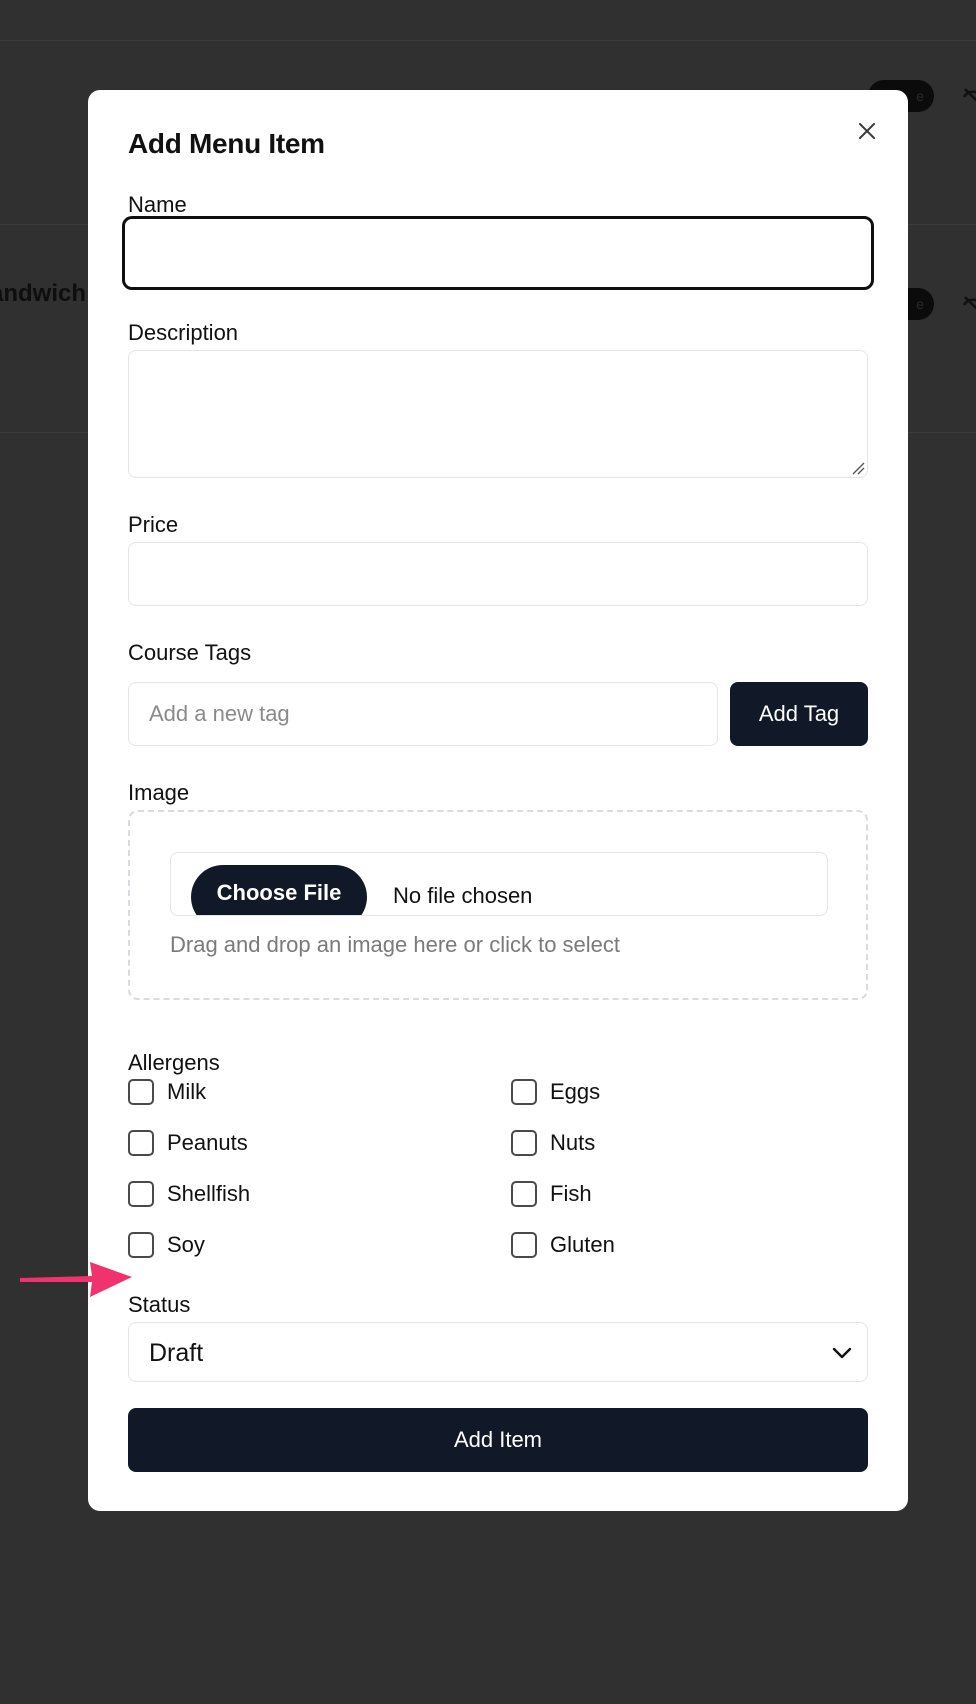 This screenshot has height=1704, width=976. Describe the element at coordinates (159, 792) in the screenshot. I see `image-label: Image` at that location.